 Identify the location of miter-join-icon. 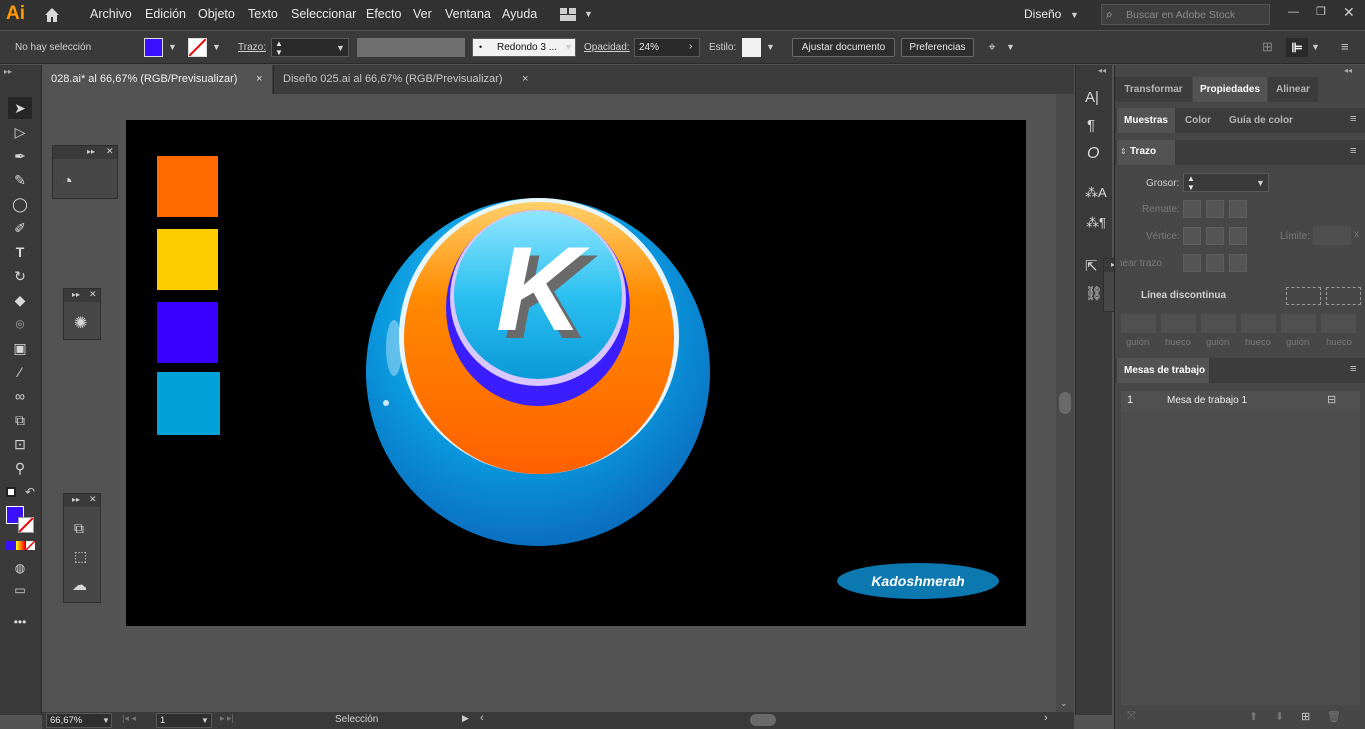
(1192, 236).